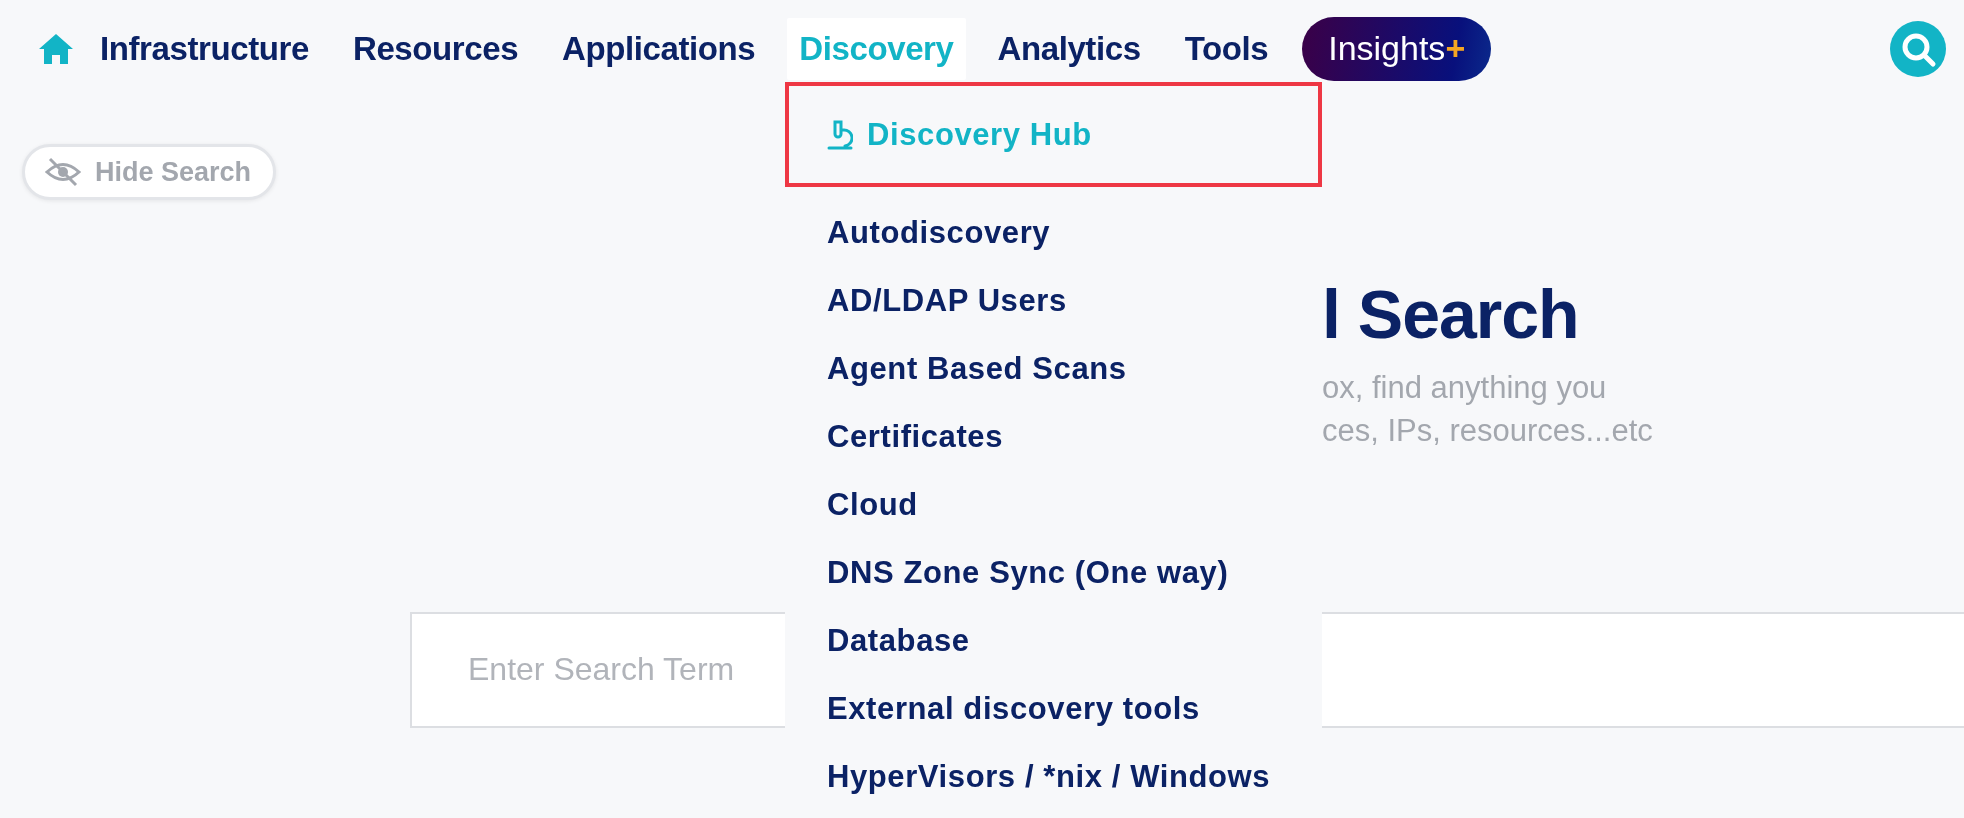 The image size is (1964, 818). Describe the element at coordinates (1465, 387) in the screenshot. I see `subtitle-line: ox, find anything you` at that location.